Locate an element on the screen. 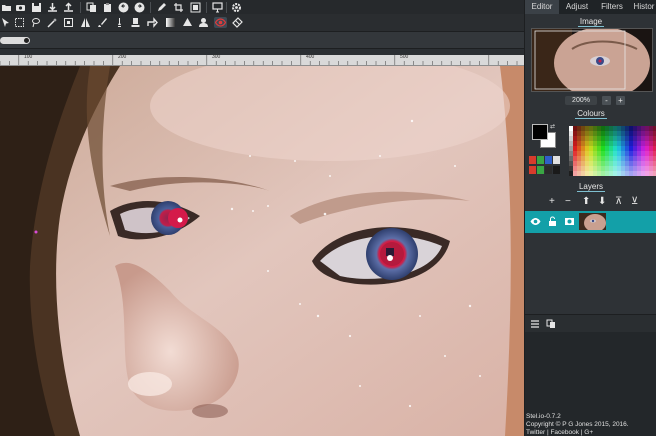  duplicate-icon is located at coordinates (551, 324).